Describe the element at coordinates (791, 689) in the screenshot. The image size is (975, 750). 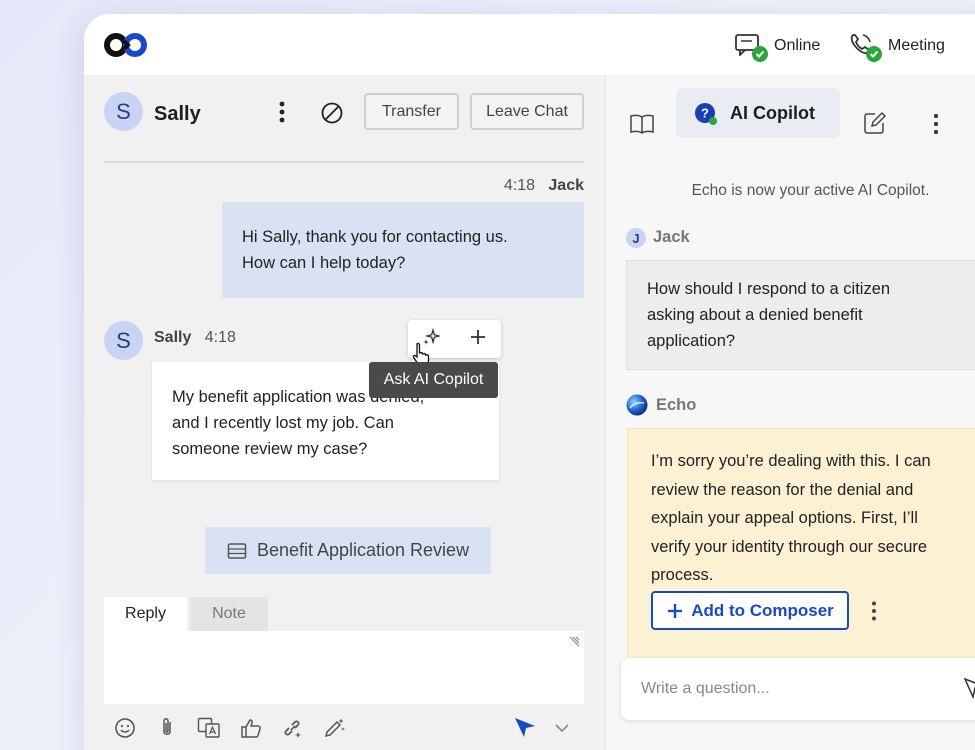
I see `question-input` at that location.